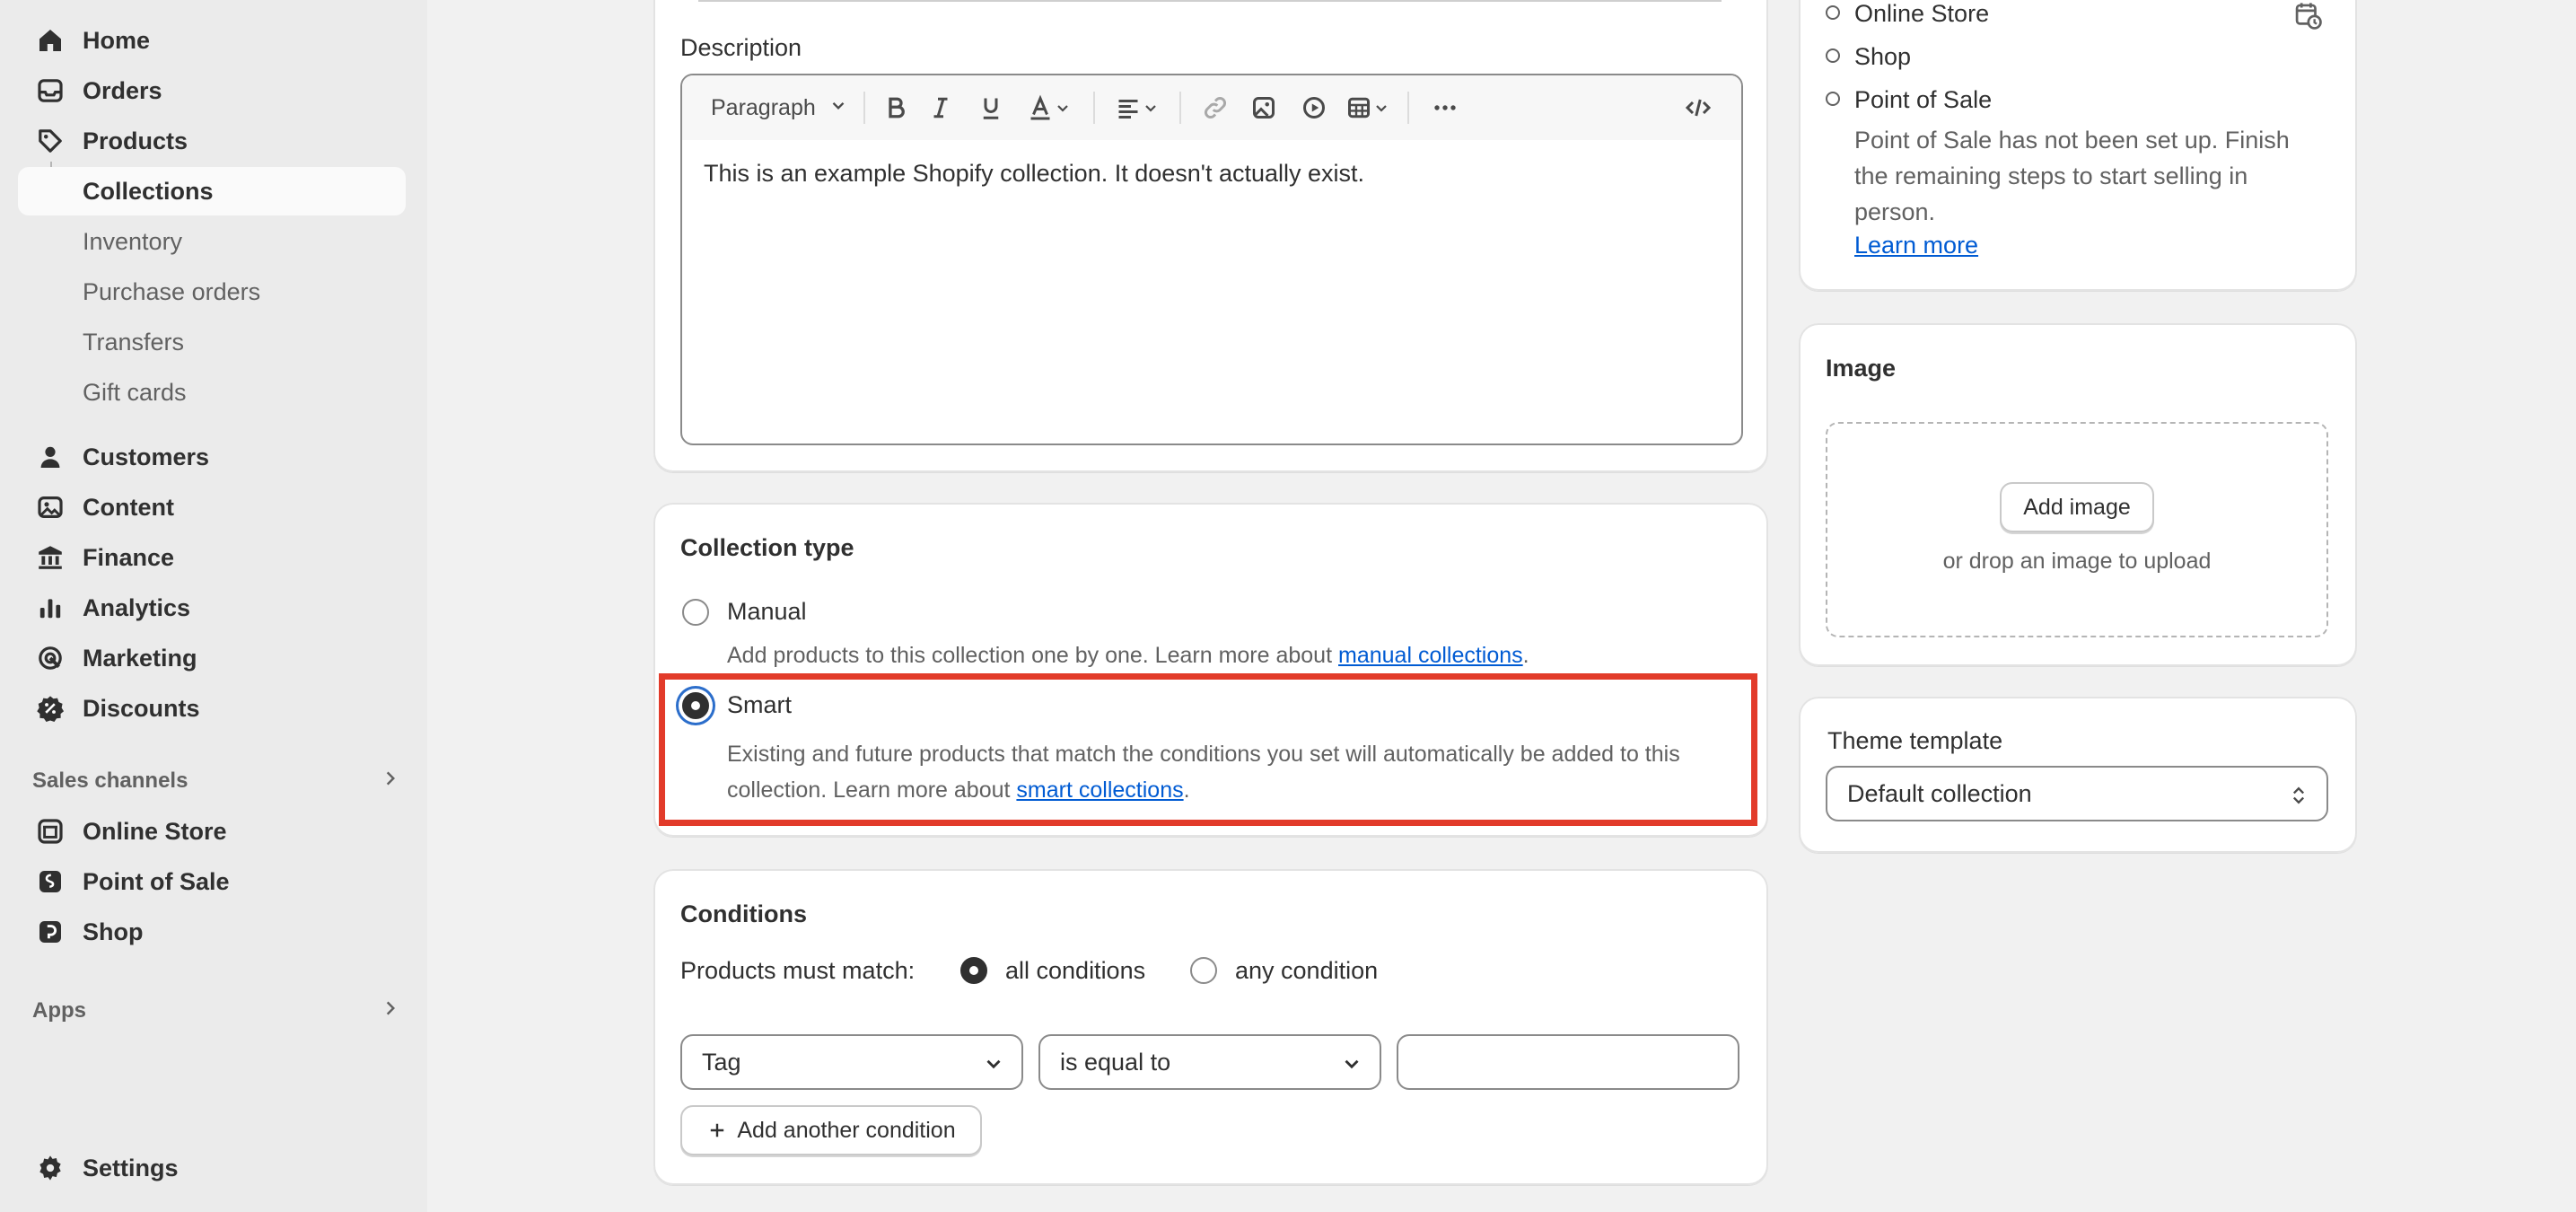 This screenshot has width=2576, height=1212. What do you see at coordinates (50, 141) in the screenshot?
I see `tag-icon` at bounding box center [50, 141].